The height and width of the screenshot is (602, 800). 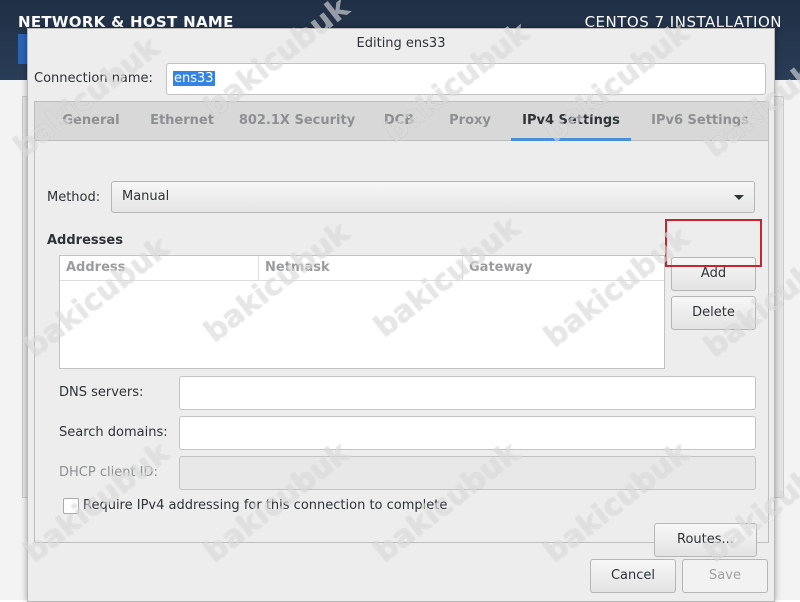 What do you see at coordinates (159, 268) in the screenshot?
I see `column-address: Address` at bounding box center [159, 268].